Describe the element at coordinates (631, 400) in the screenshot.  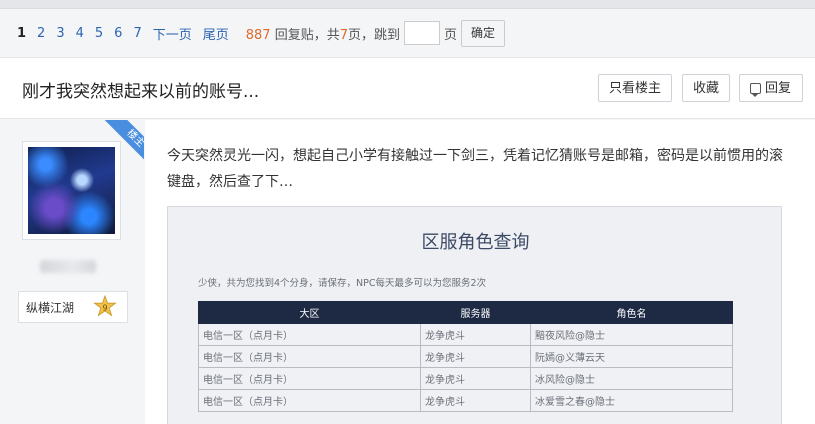
I see `cell-character: 冰爱雪之春@隐士` at that location.